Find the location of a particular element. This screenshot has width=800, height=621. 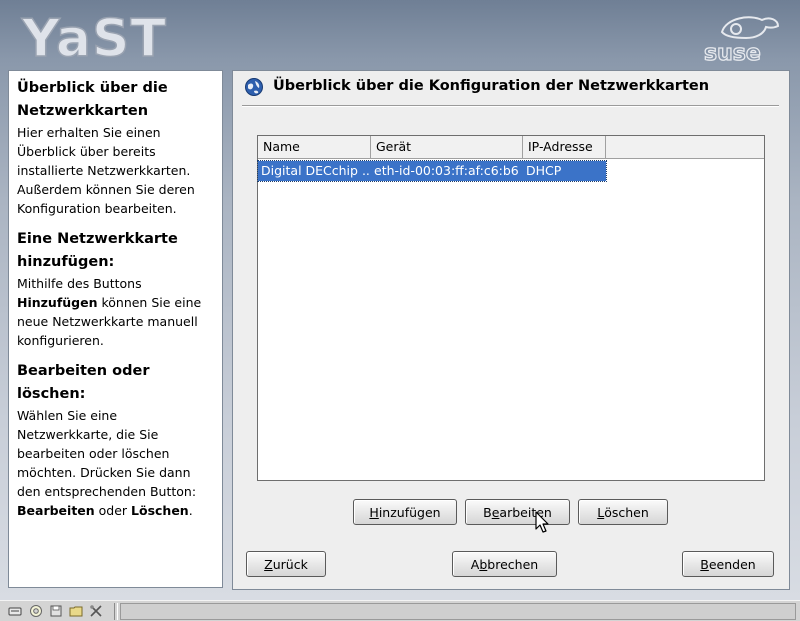

cell-ip: DHCP is located at coordinates (544, 170).